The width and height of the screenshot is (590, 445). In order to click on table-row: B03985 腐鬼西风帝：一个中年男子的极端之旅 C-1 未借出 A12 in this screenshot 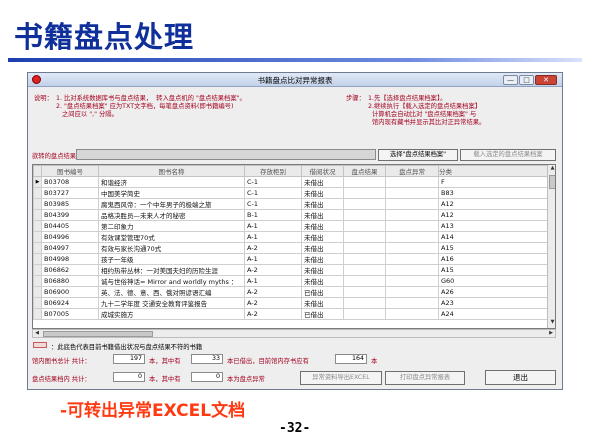, I will do `click(290, 204)`.